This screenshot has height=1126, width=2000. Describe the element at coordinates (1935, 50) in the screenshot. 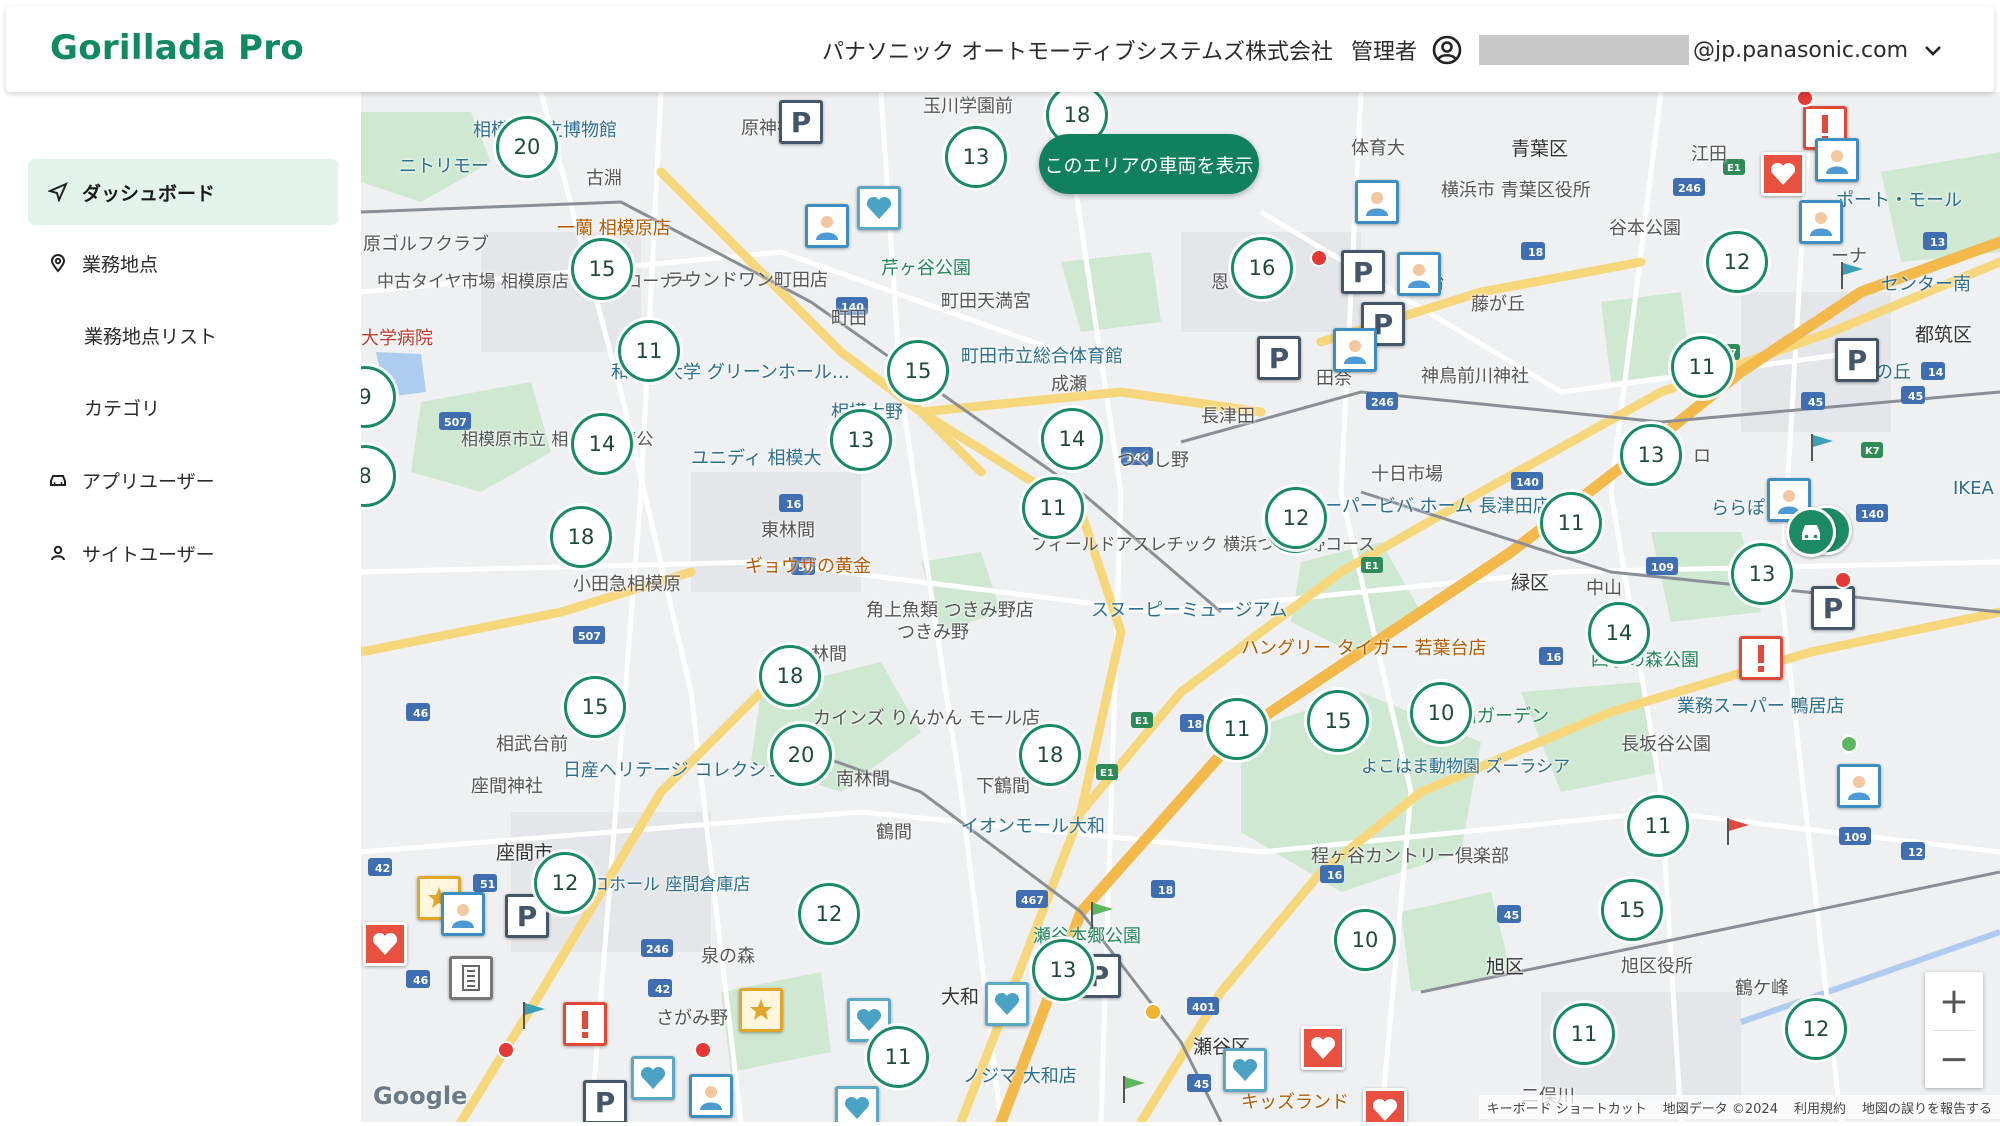

I see `chevron-down-icon` at that location.